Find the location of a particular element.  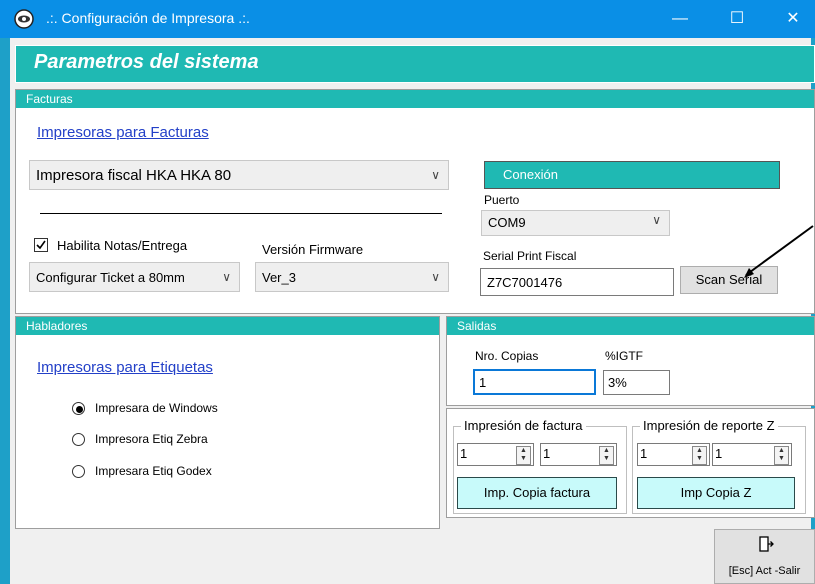

igtf-input: 3% is located at coordinates (636, 382).